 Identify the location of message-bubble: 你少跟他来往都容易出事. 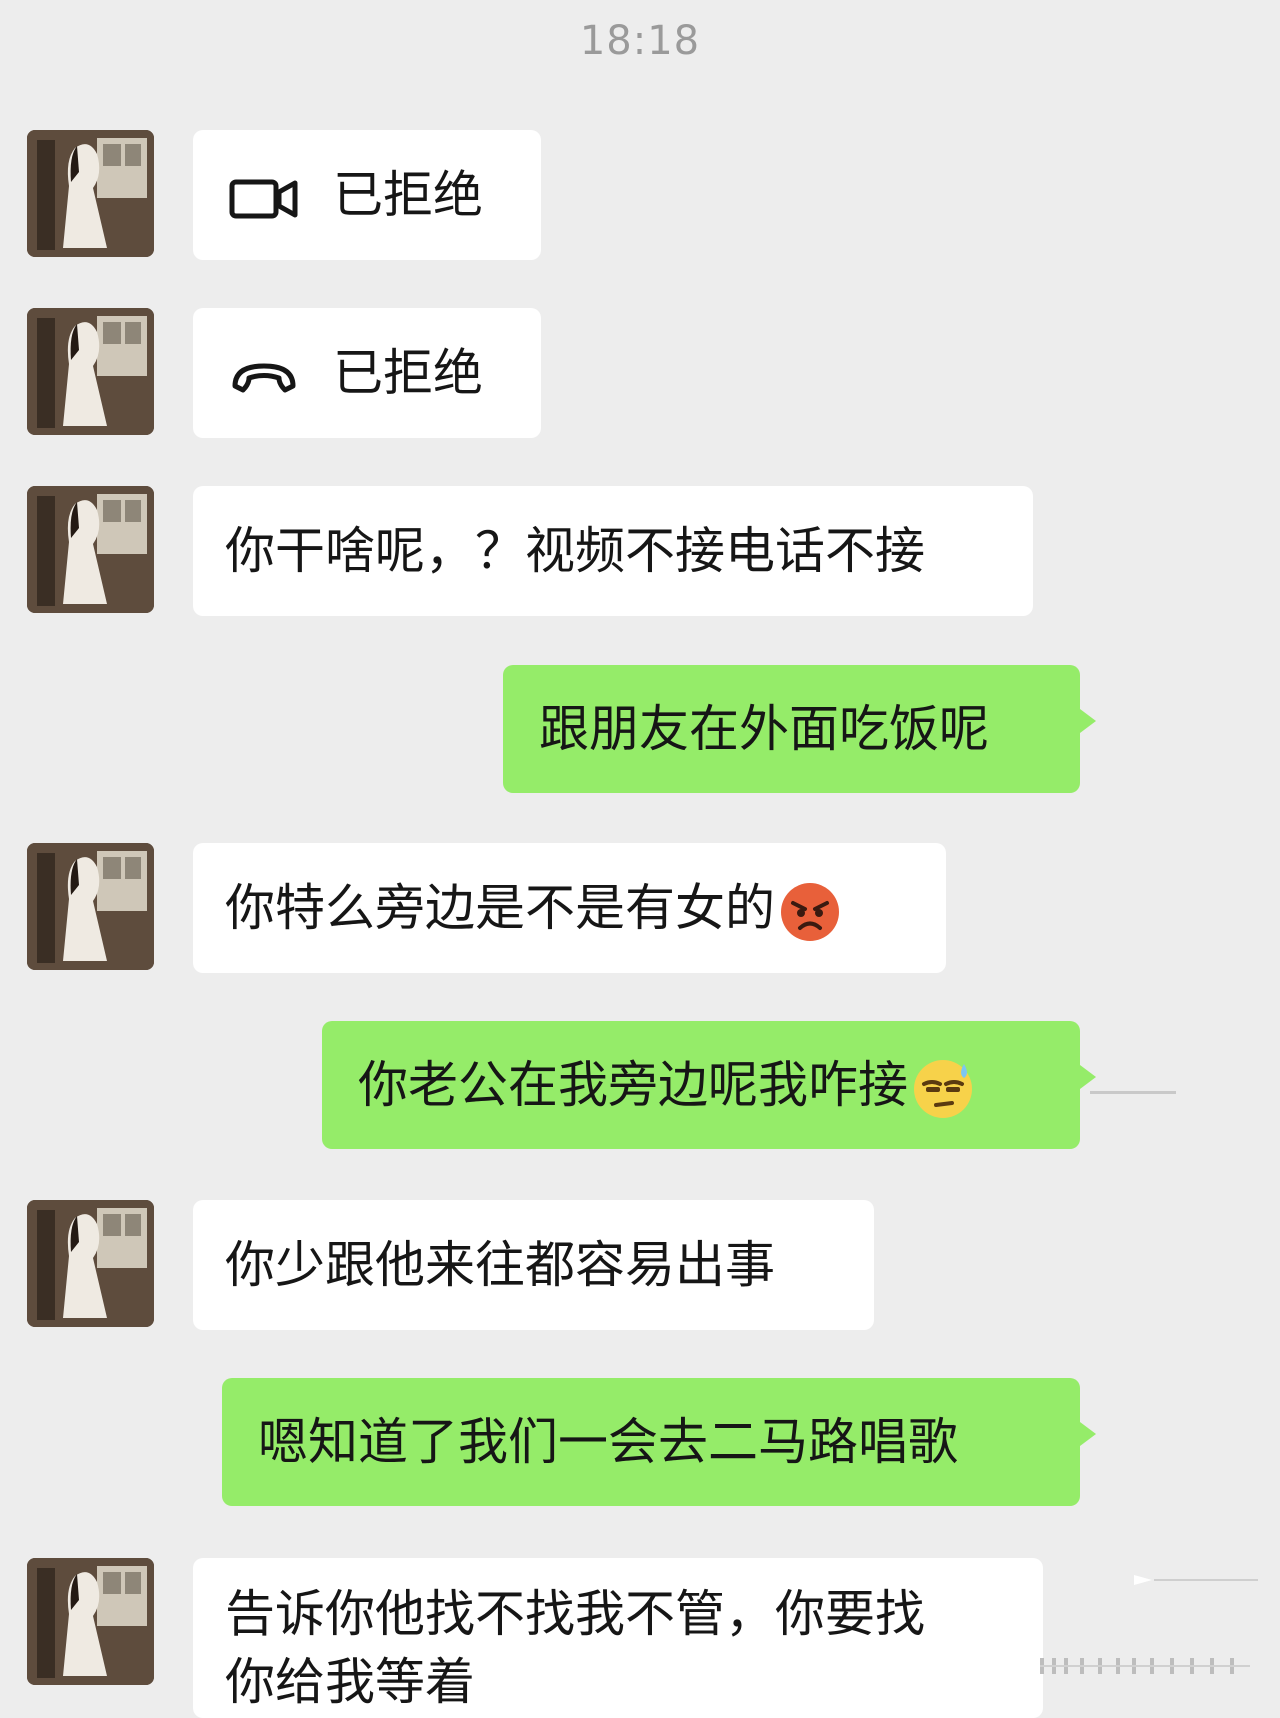
(533, 1265).